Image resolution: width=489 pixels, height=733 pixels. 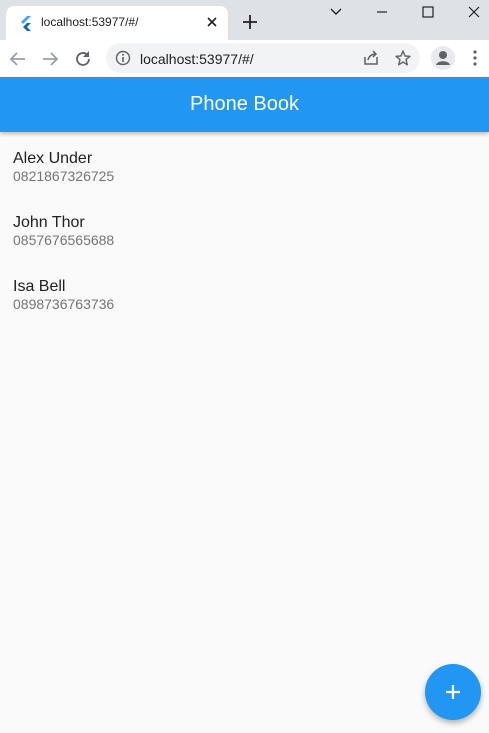 I want to click on plus-icon, so click(x=453, y=692).